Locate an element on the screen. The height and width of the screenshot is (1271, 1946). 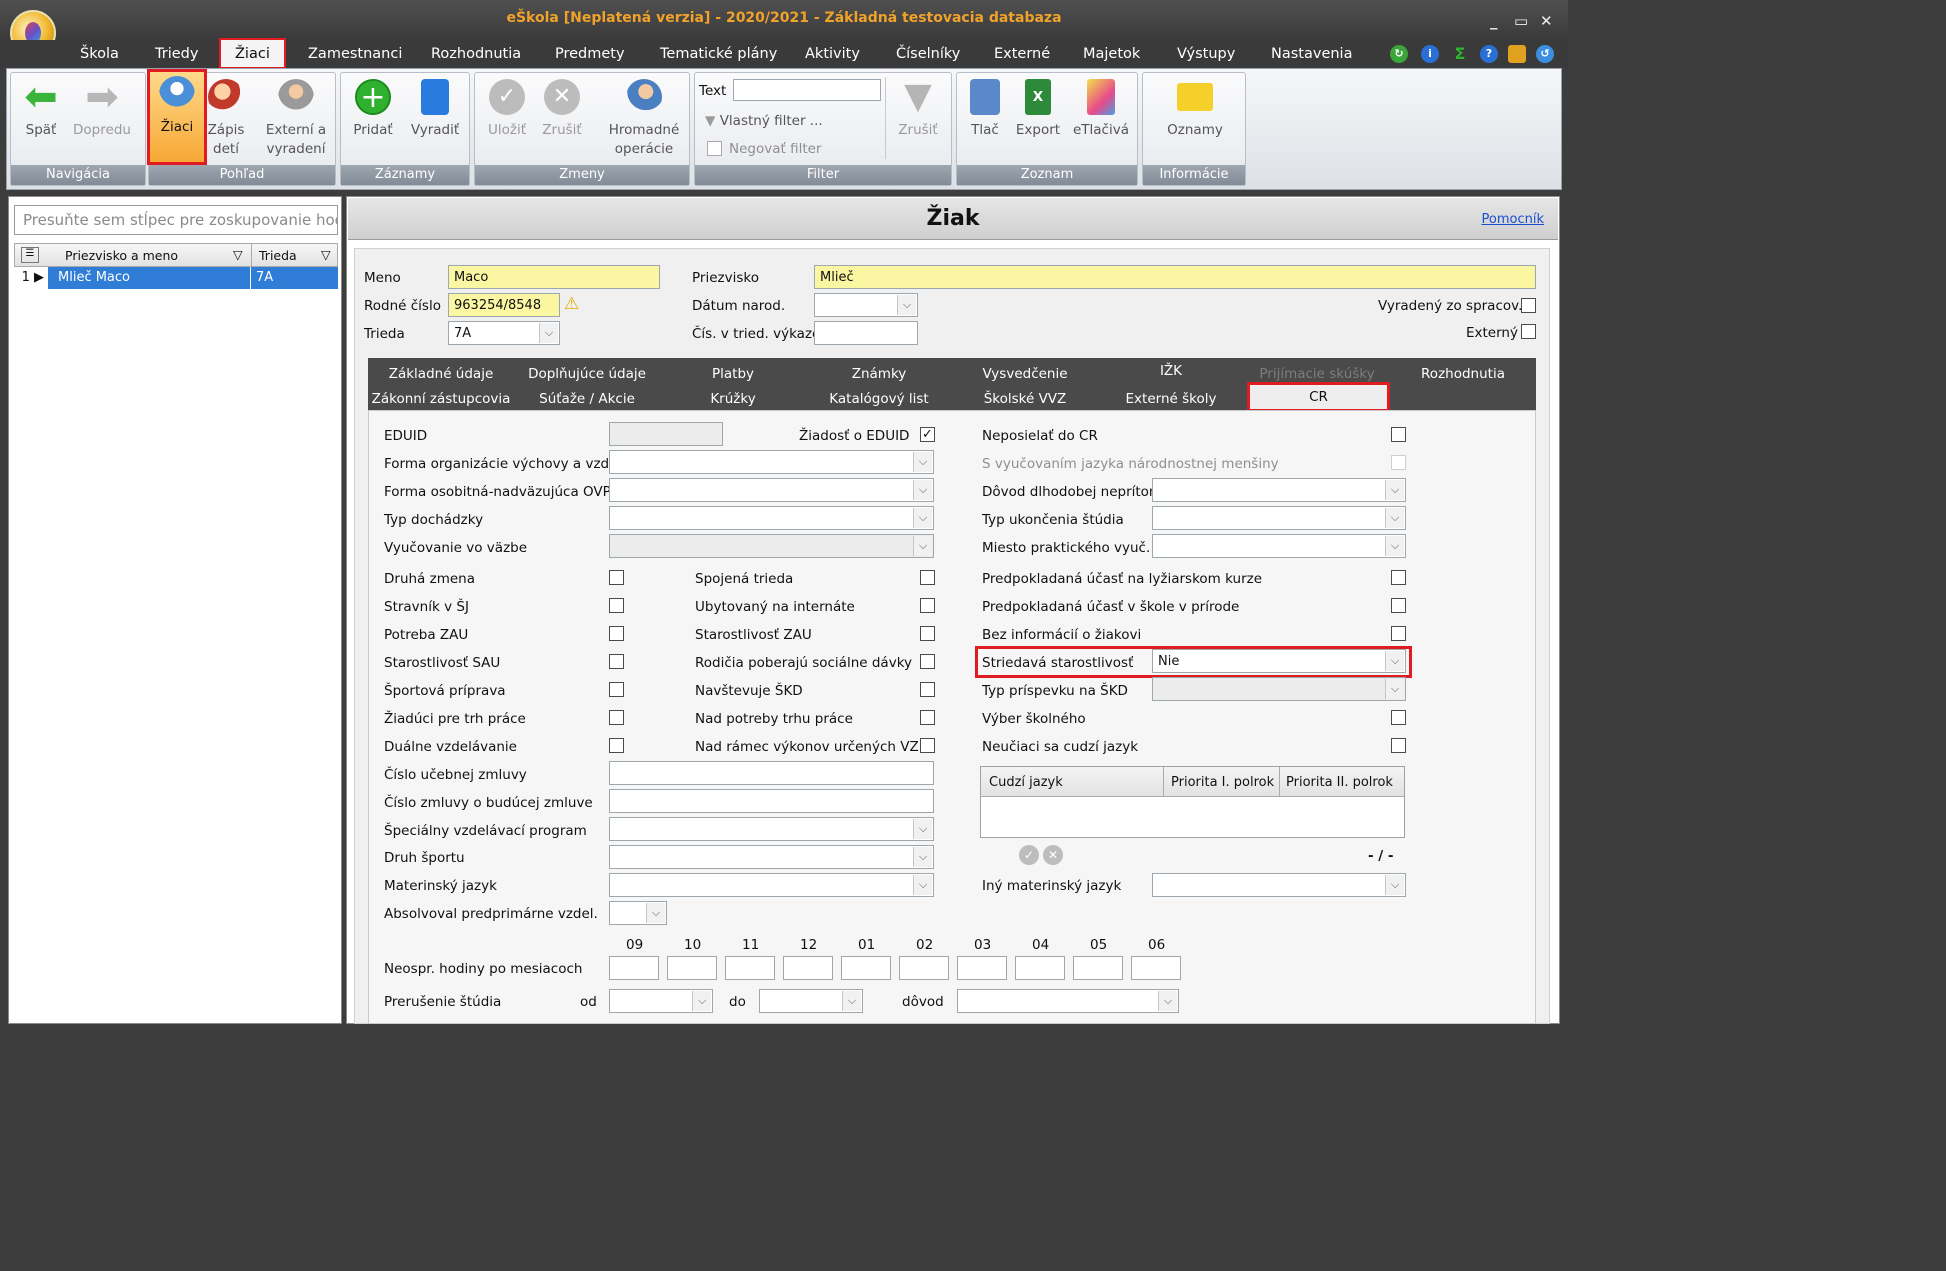
tab-prijimacie-skusky: Prijímacie skúšky is located at coordinates (1317, 374).